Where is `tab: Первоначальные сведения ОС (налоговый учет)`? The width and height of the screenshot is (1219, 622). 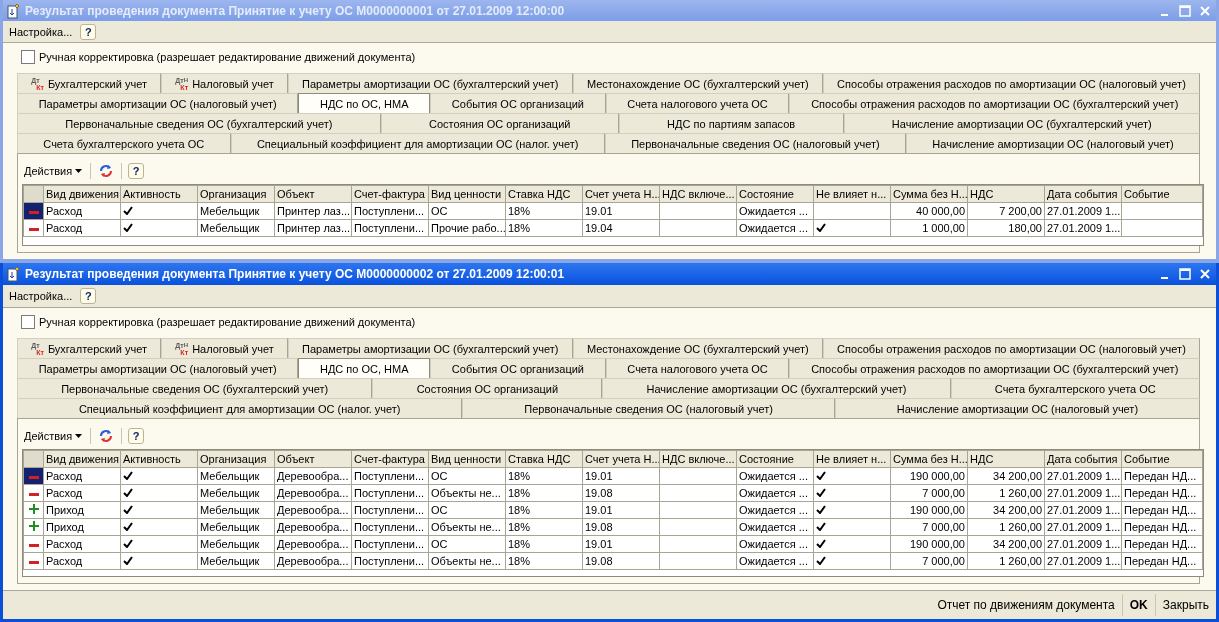 tab: Первоначальные сведения ОС (налоговый учет) is located at coordinates (648, 408).